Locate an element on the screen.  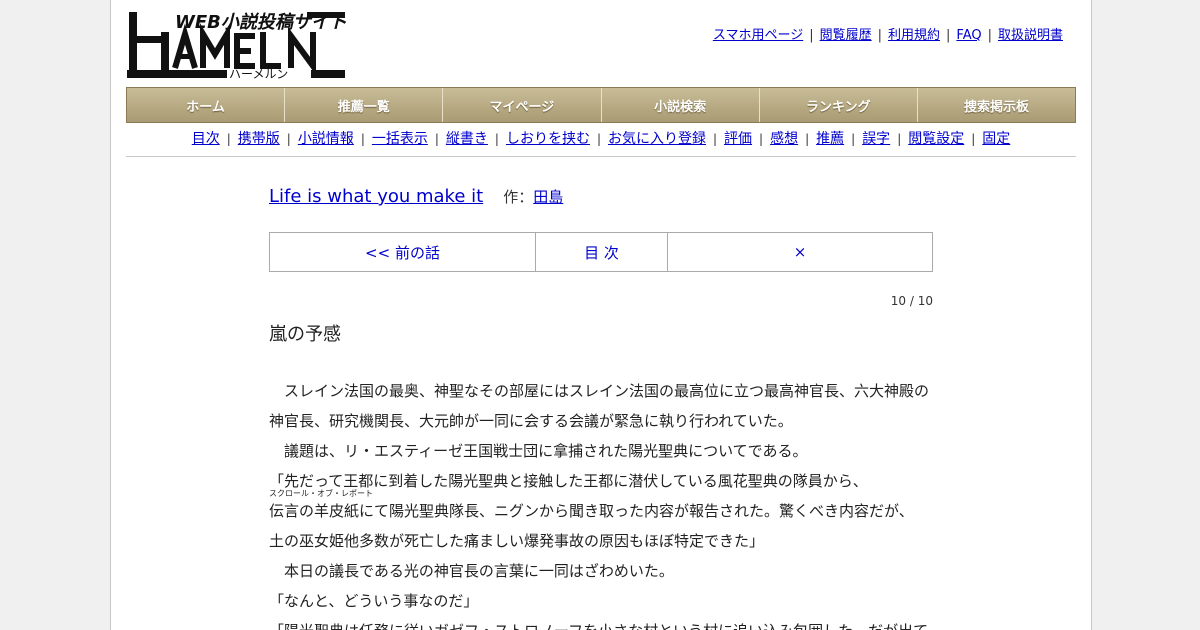
ruby-annotation: スクロール・オブ・レポート is located at coordinates (321, 493).